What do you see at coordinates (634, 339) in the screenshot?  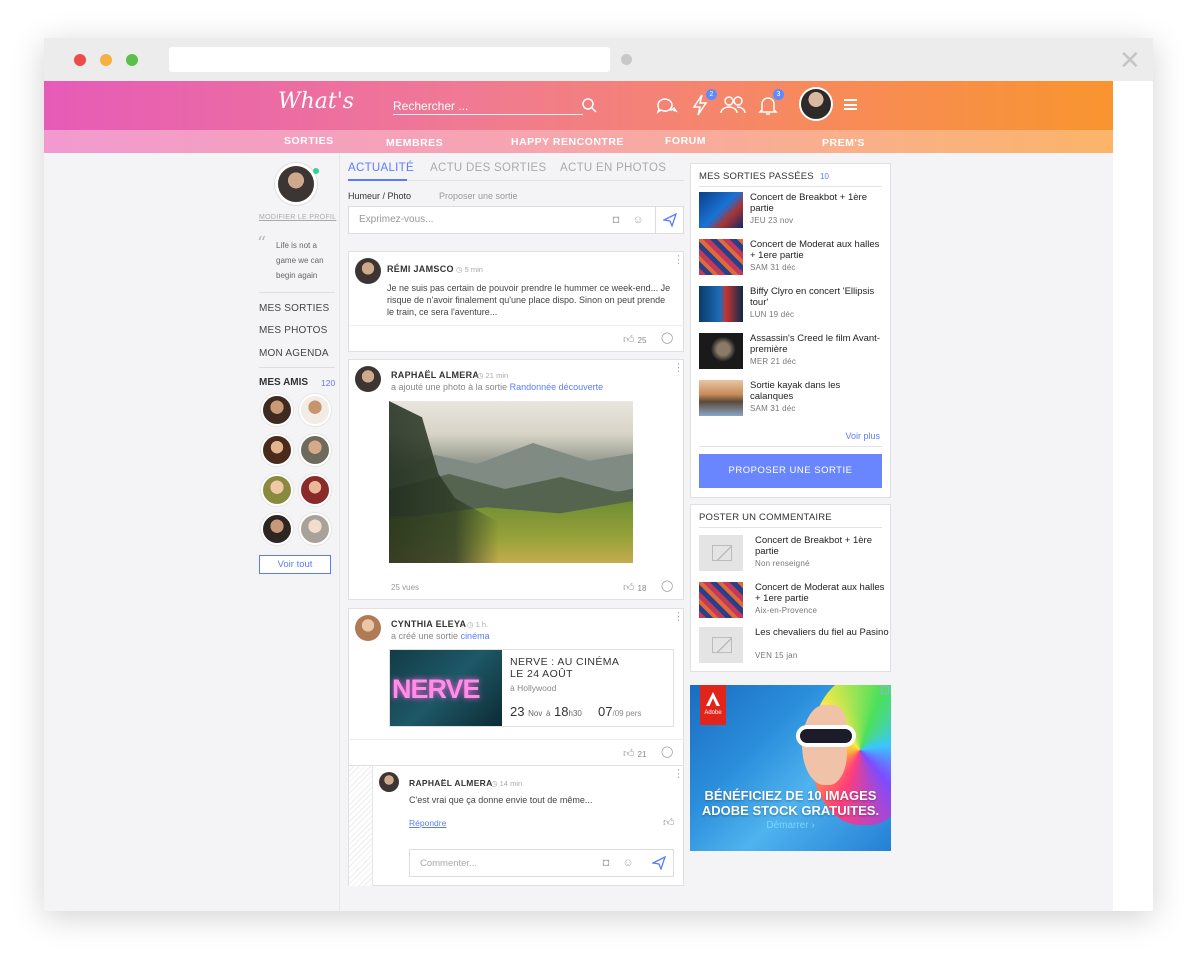 I see `like-button: 👍︎ 25` at bounding box center [634, 339].